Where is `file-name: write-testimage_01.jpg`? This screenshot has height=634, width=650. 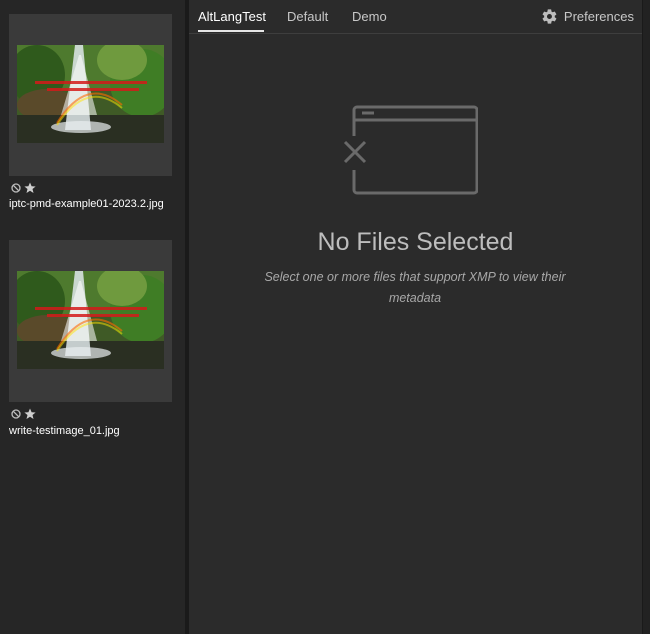 file-name: write-testimage_01.jpg is located at coordinates (64, 431).